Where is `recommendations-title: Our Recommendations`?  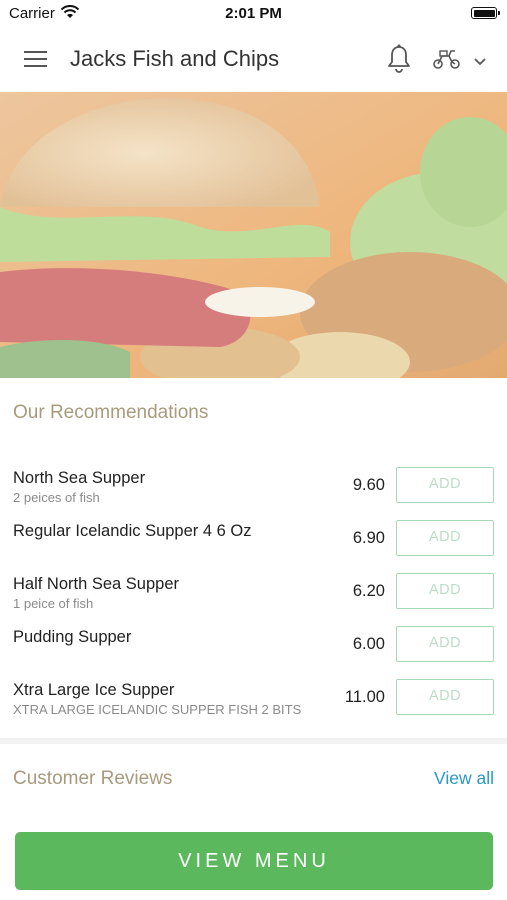 recommendations-title: Our Recommendations is located at coordinates (111, 412).